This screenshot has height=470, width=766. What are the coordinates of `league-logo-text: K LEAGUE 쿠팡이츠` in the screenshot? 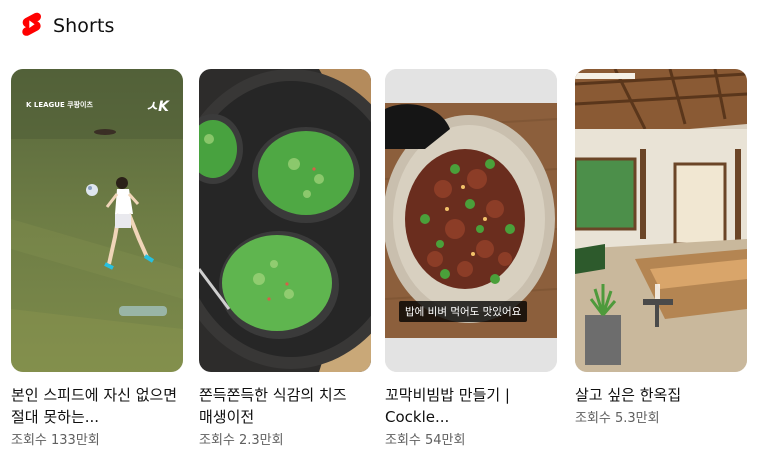 It's located at (59, 105).